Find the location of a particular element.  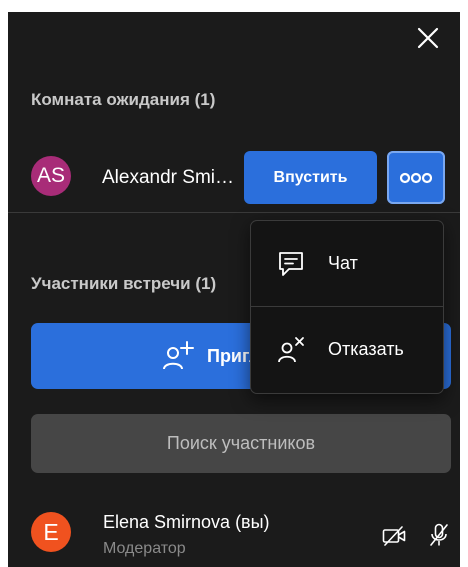

mic-off-icon is located at coordinates (439, 534).